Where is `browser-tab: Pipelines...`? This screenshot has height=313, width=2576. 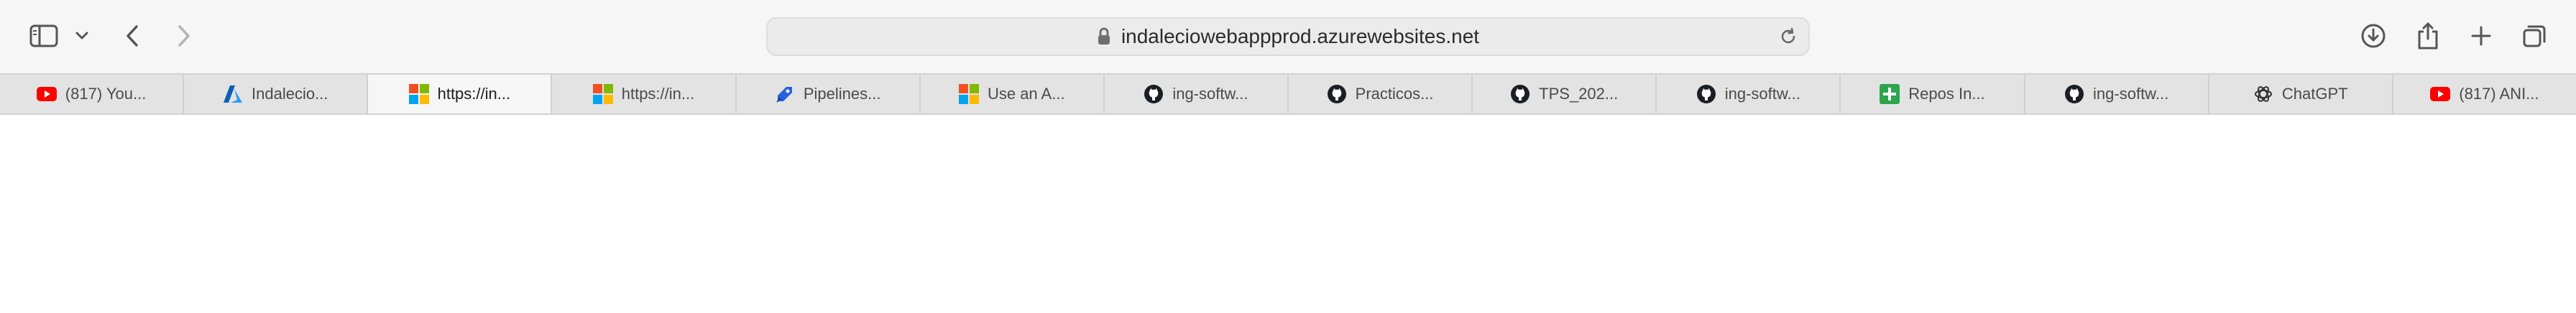
browser-tab: Pipelines... is located at coordinates (829, 94).